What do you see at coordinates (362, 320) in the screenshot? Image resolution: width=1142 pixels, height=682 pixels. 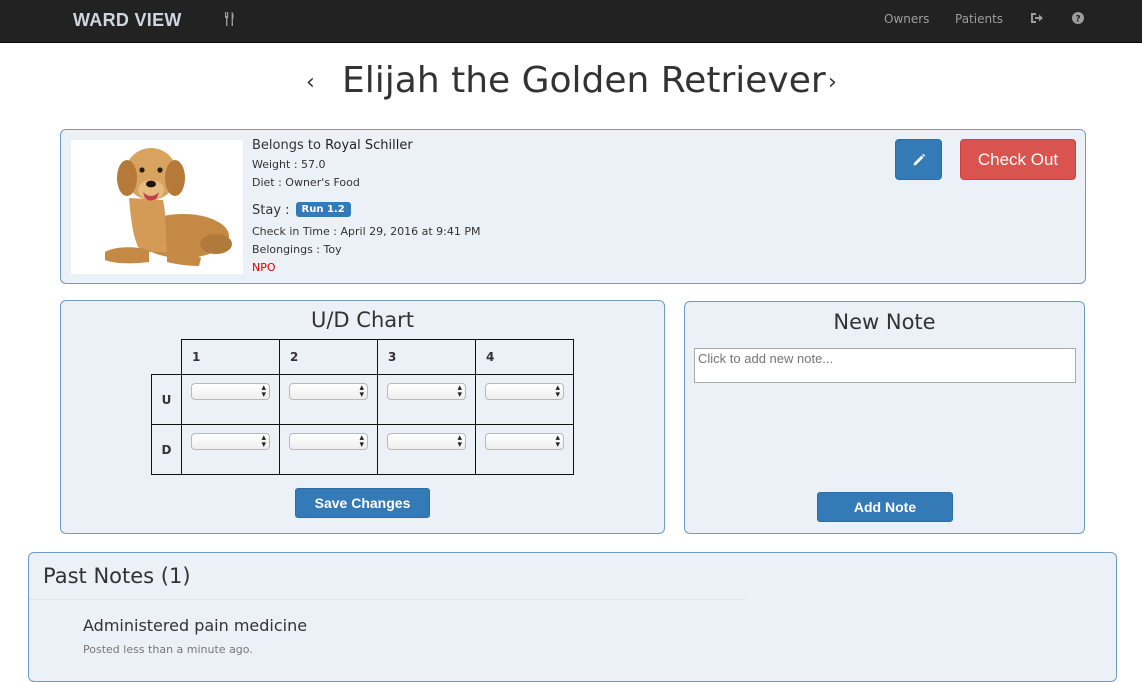 I see `ud-chart-title: U/D Chart` at bounding box center [362, 320].